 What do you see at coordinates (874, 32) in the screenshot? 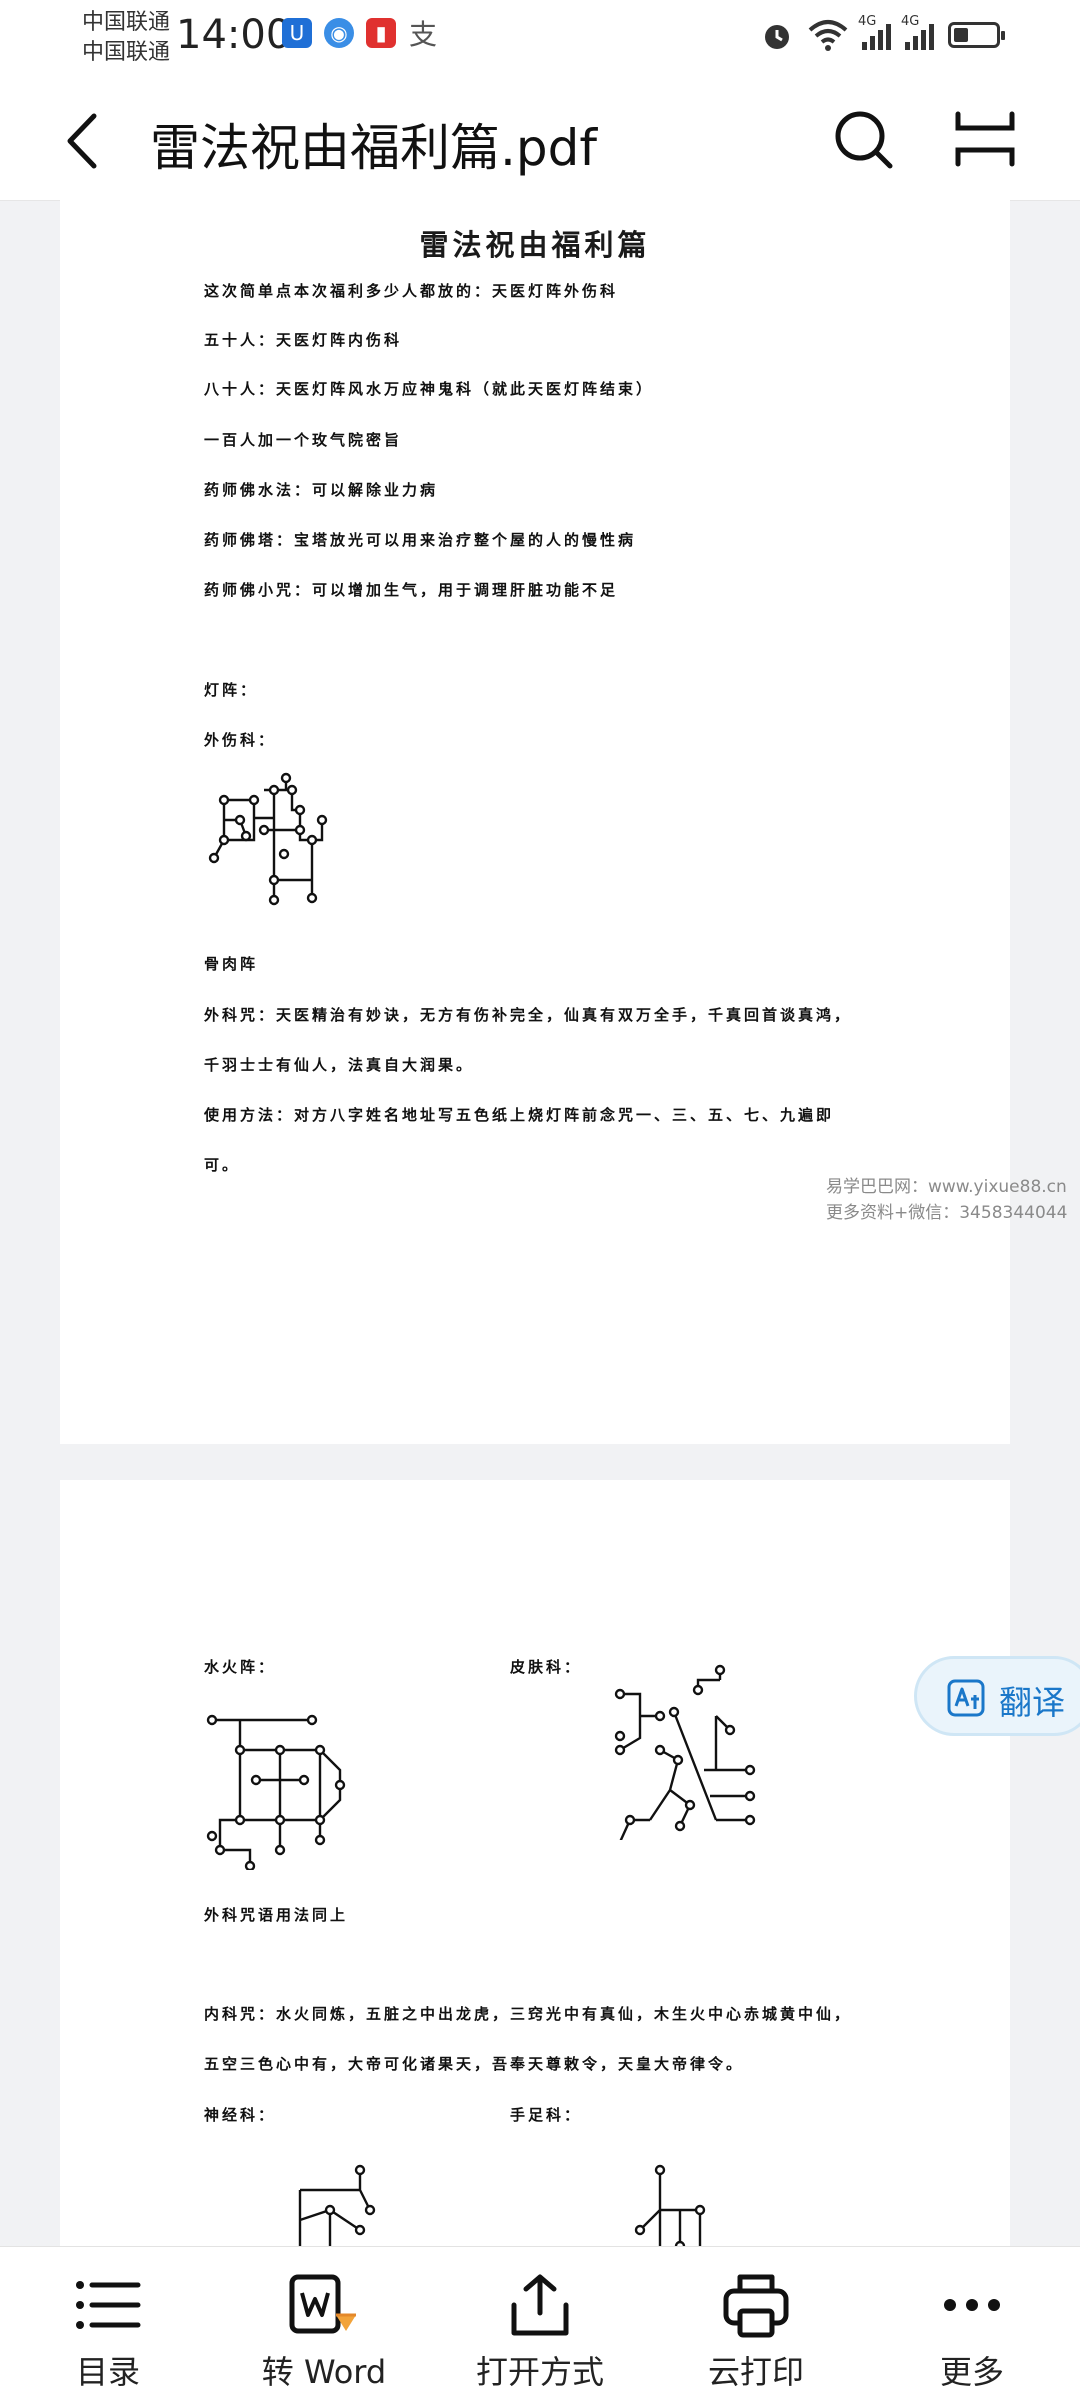
I see `signal-1-icon: 4G` at bounding box center [874, 32].